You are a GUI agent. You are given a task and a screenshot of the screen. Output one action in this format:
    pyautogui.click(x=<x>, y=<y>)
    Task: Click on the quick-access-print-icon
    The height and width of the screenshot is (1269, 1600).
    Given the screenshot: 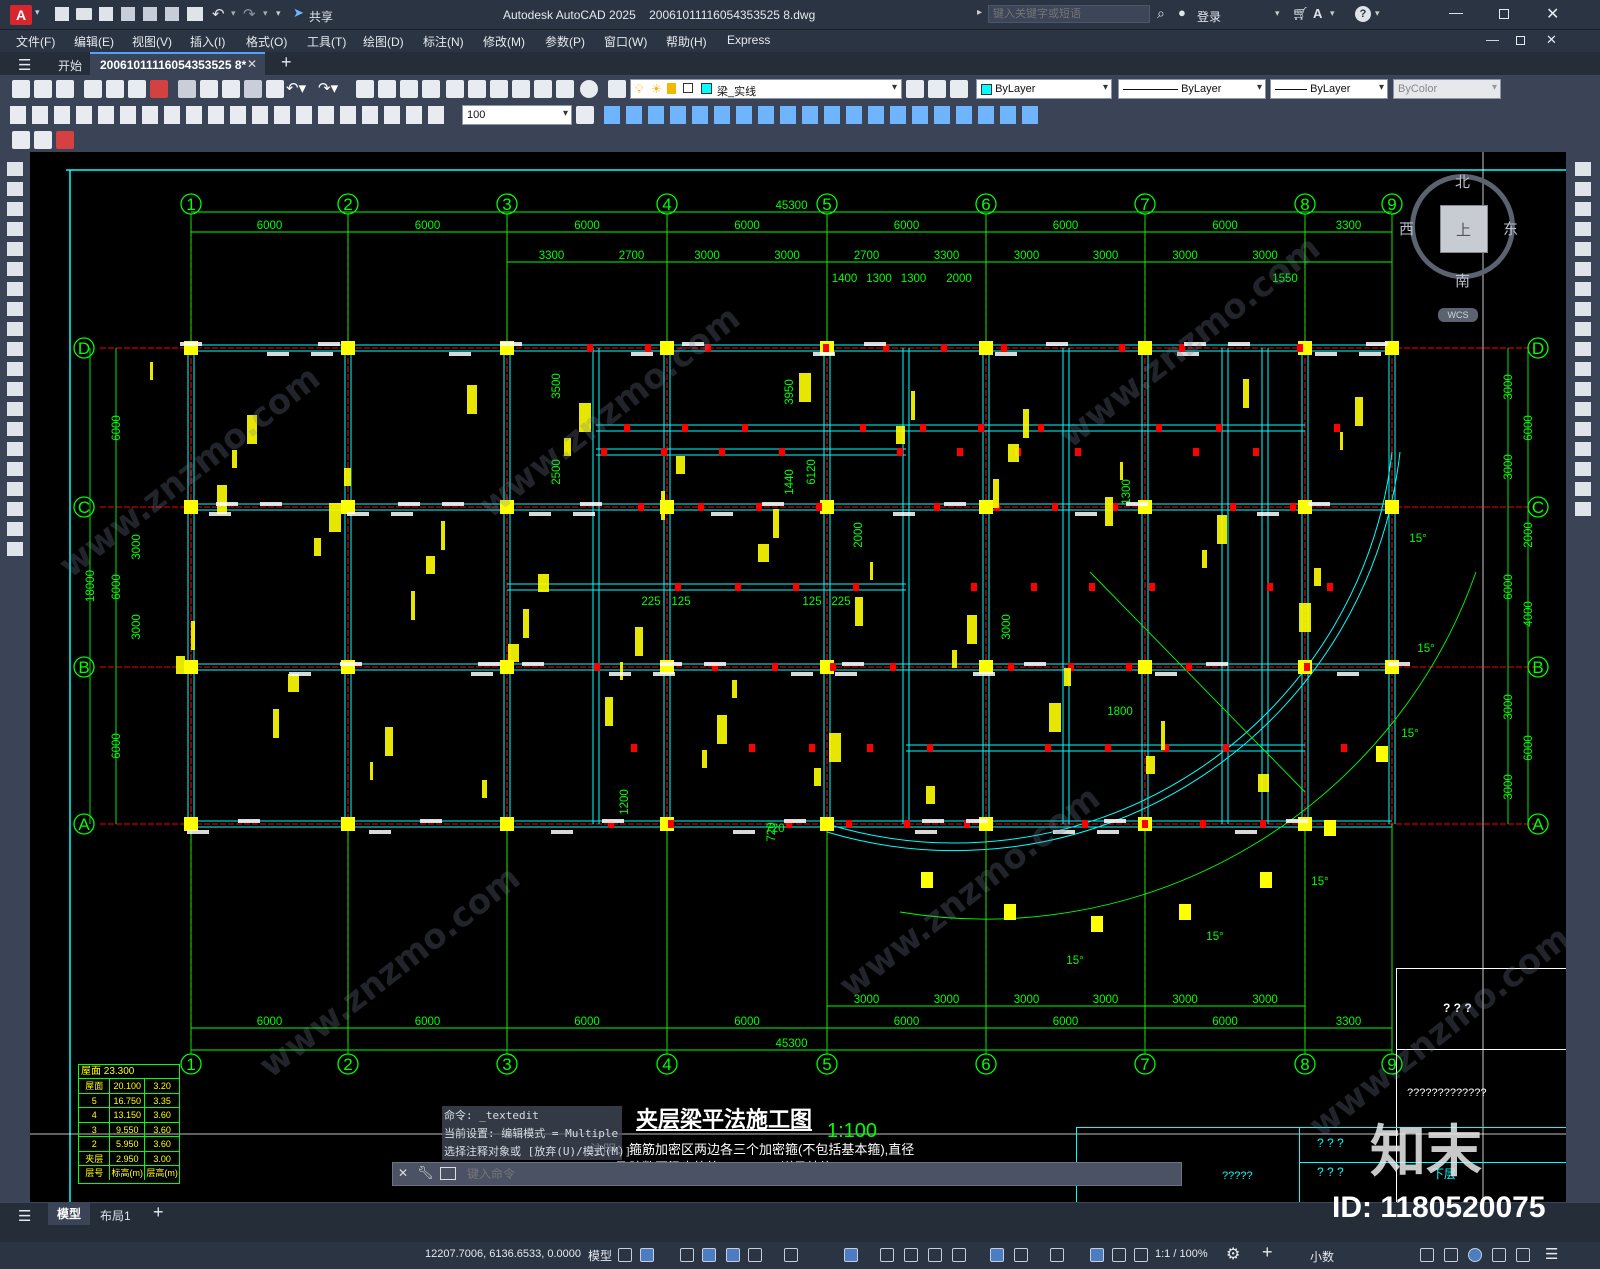 What is the action you would take?
    pyautogui.click(x=195, y=14)
    